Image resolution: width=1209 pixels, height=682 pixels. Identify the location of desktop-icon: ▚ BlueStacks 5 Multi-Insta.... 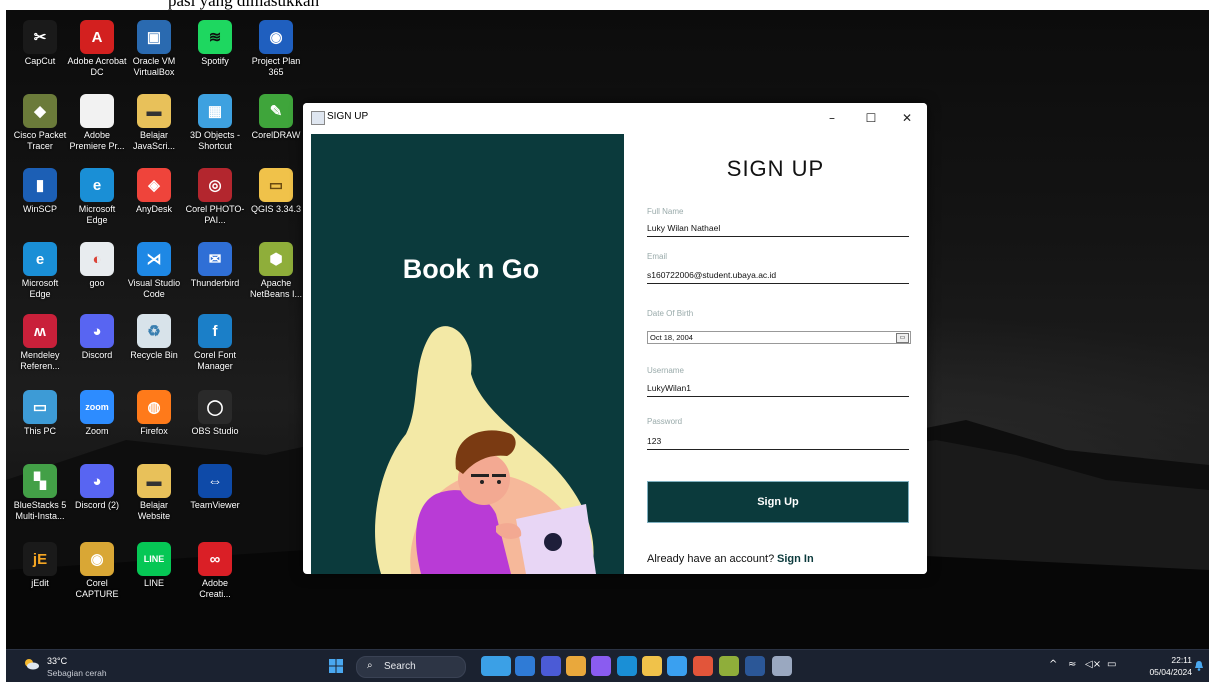
(40, 500).